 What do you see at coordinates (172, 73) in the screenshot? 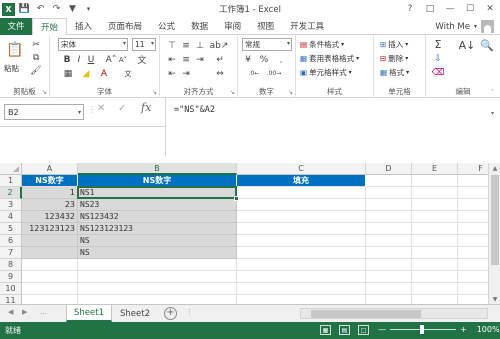
I see `decrease-indent-icon: ⇤` at bounding box center [172, 73].